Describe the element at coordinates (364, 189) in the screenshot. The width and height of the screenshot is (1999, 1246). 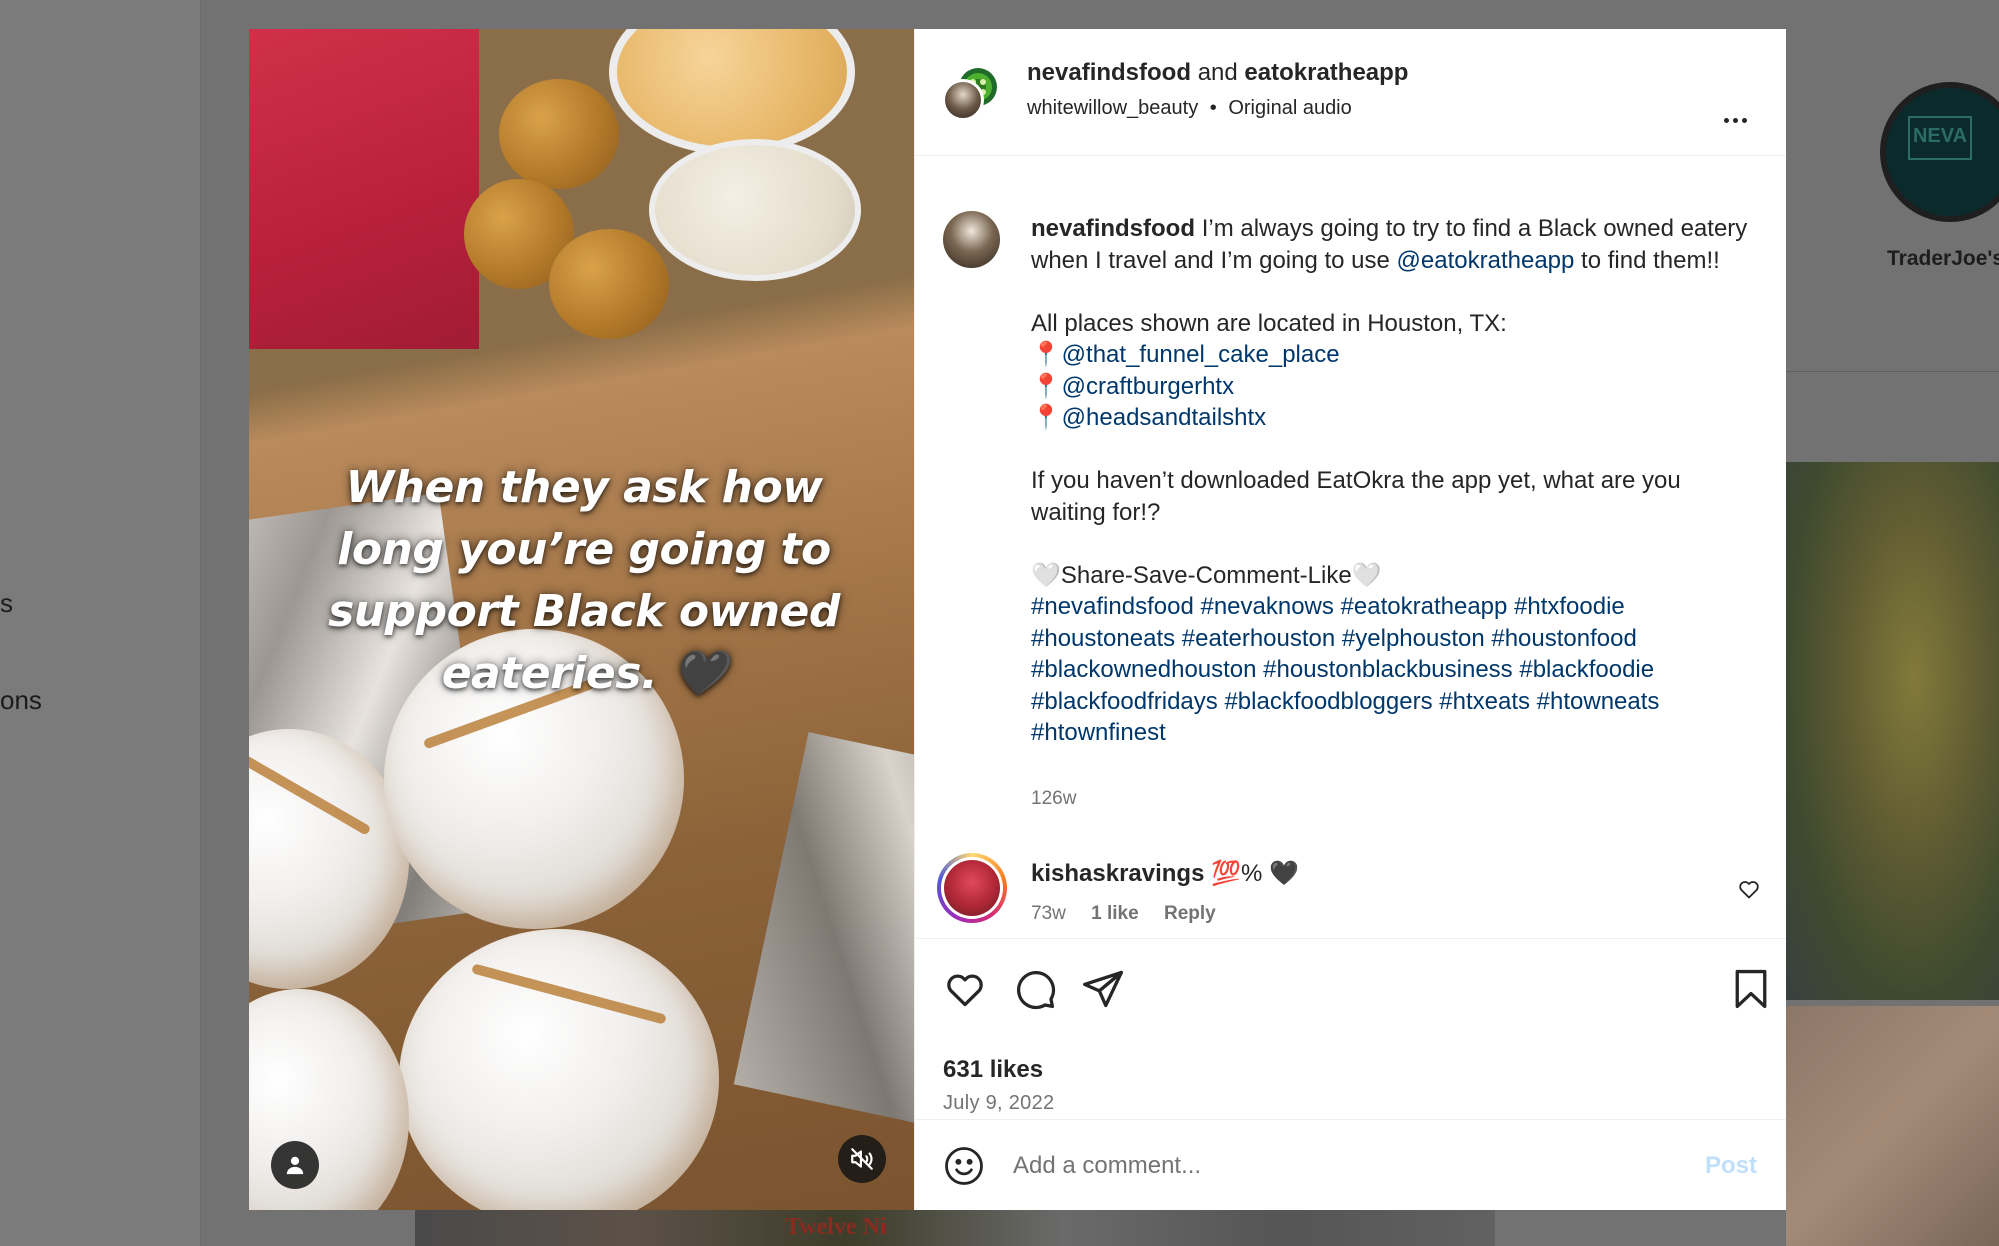
I see `media-red-box` at that location.